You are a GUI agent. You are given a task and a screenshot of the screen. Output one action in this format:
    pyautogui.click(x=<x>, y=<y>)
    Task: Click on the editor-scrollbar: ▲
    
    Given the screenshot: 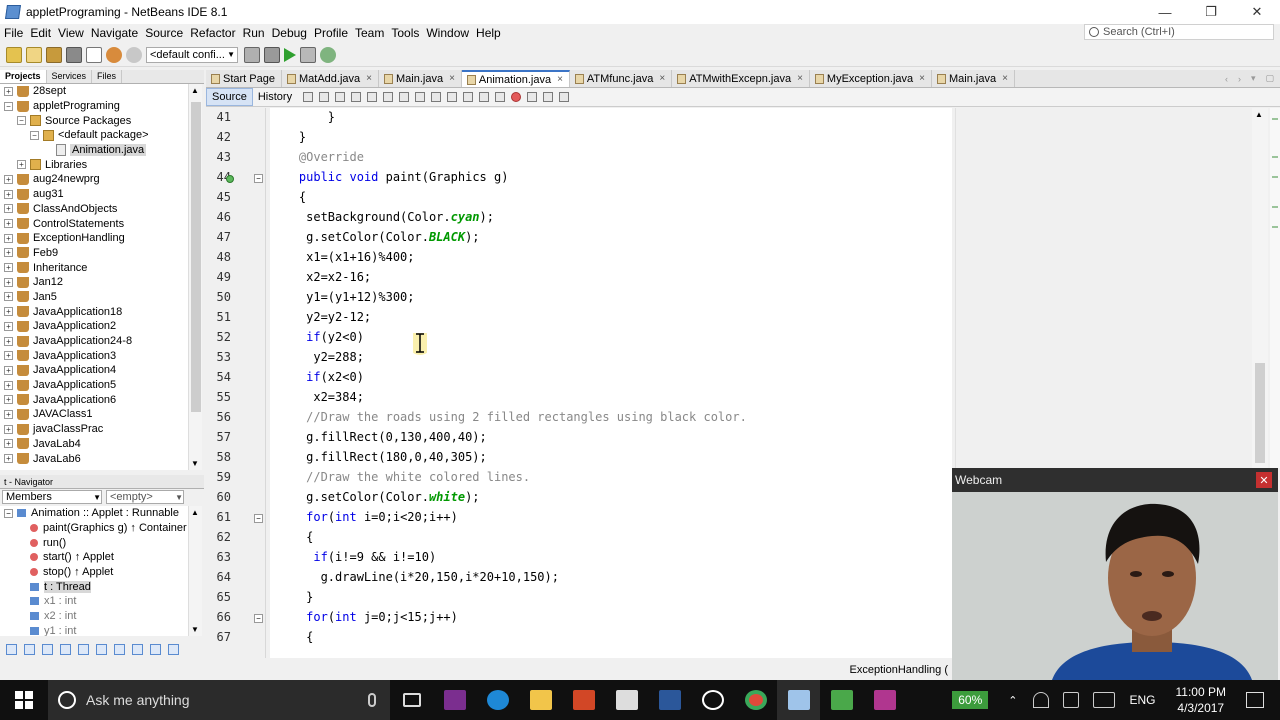 What is the action you would take?
    pyautogui.click(x=1260, y=288)
    